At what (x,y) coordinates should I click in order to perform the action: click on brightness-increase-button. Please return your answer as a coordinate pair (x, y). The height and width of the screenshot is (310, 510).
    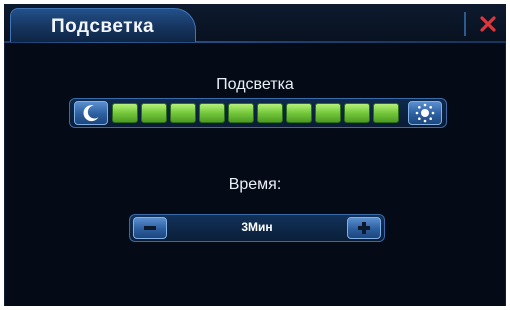
    Looking at the image, I should click on (425, 113).